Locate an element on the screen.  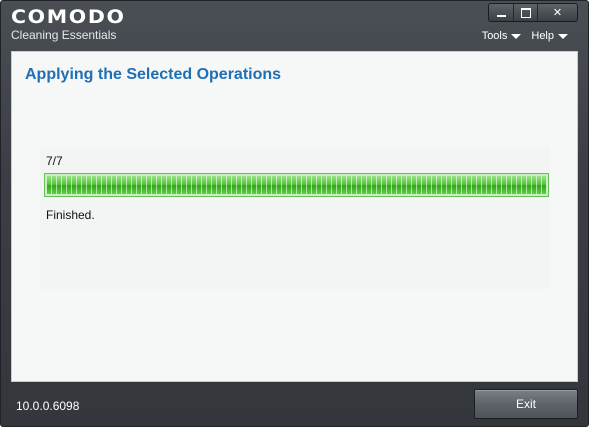
menu-tools: Tools is located at coordinates (502, 36).